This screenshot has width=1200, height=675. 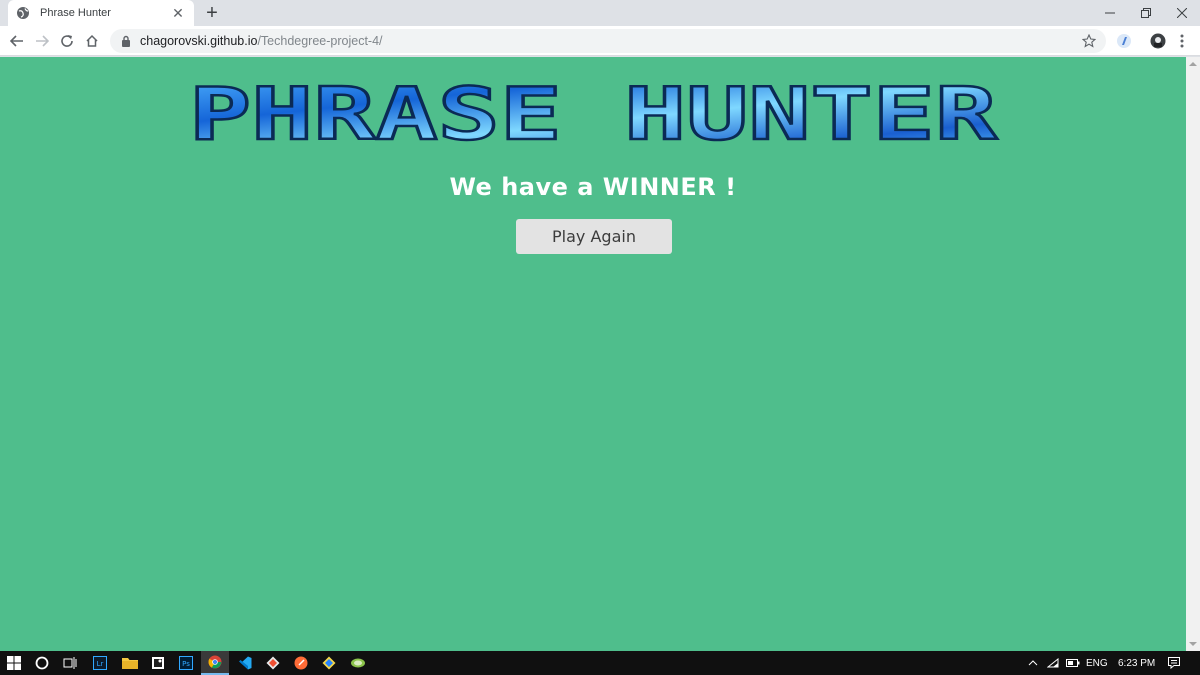 I want to click on photoshop-icon: Ps, so click(x=186, y=663).